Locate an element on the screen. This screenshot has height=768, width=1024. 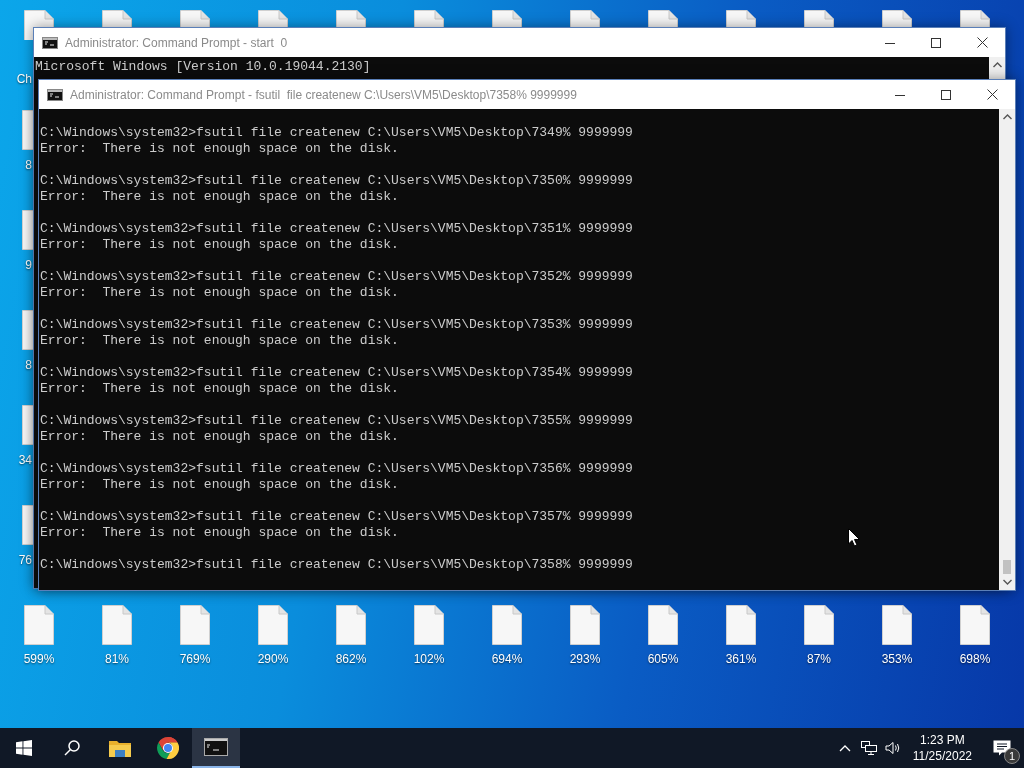
scrollbar-thumb is located at coordinates (1007, 567).